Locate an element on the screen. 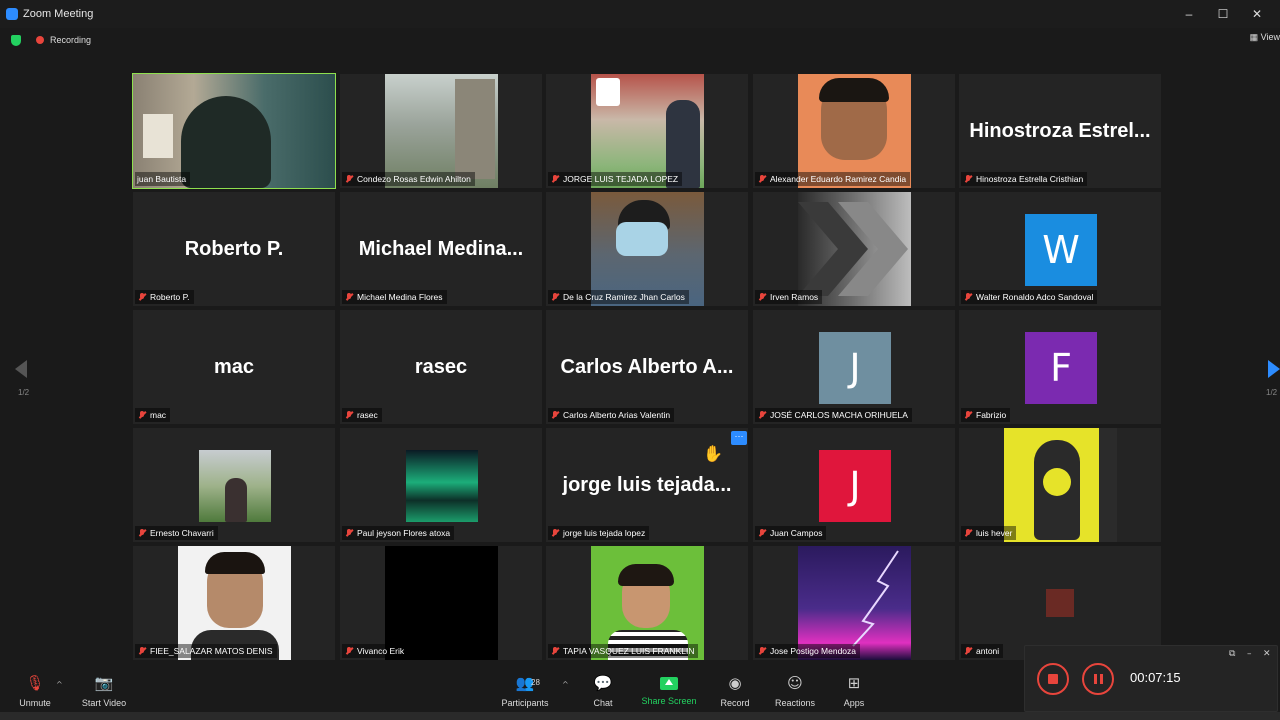  video-tile: De la Cruz Ramirez Jhan Carlos is located at coordinates (647, 249).